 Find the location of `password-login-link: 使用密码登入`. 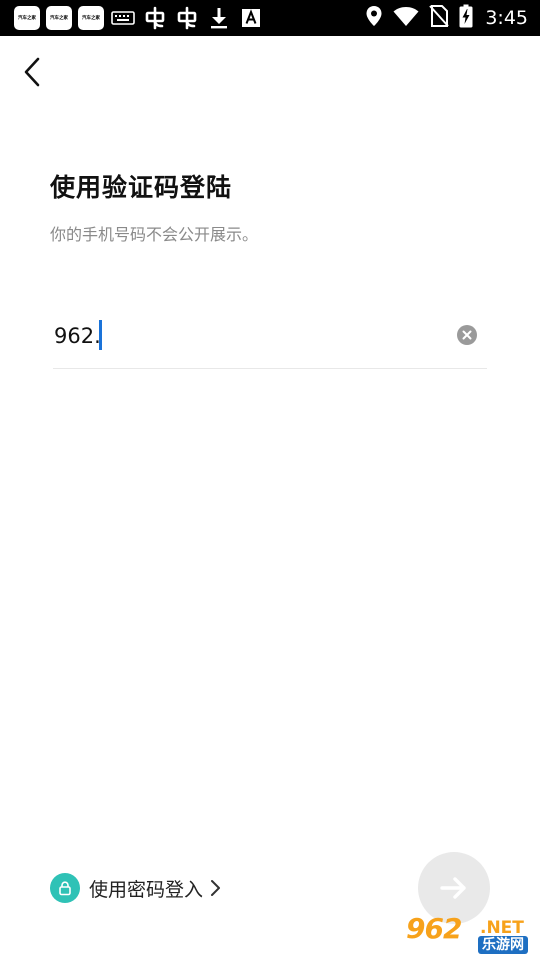

password-login-link: 使用密码登入 is located at coordinates (135, 888).